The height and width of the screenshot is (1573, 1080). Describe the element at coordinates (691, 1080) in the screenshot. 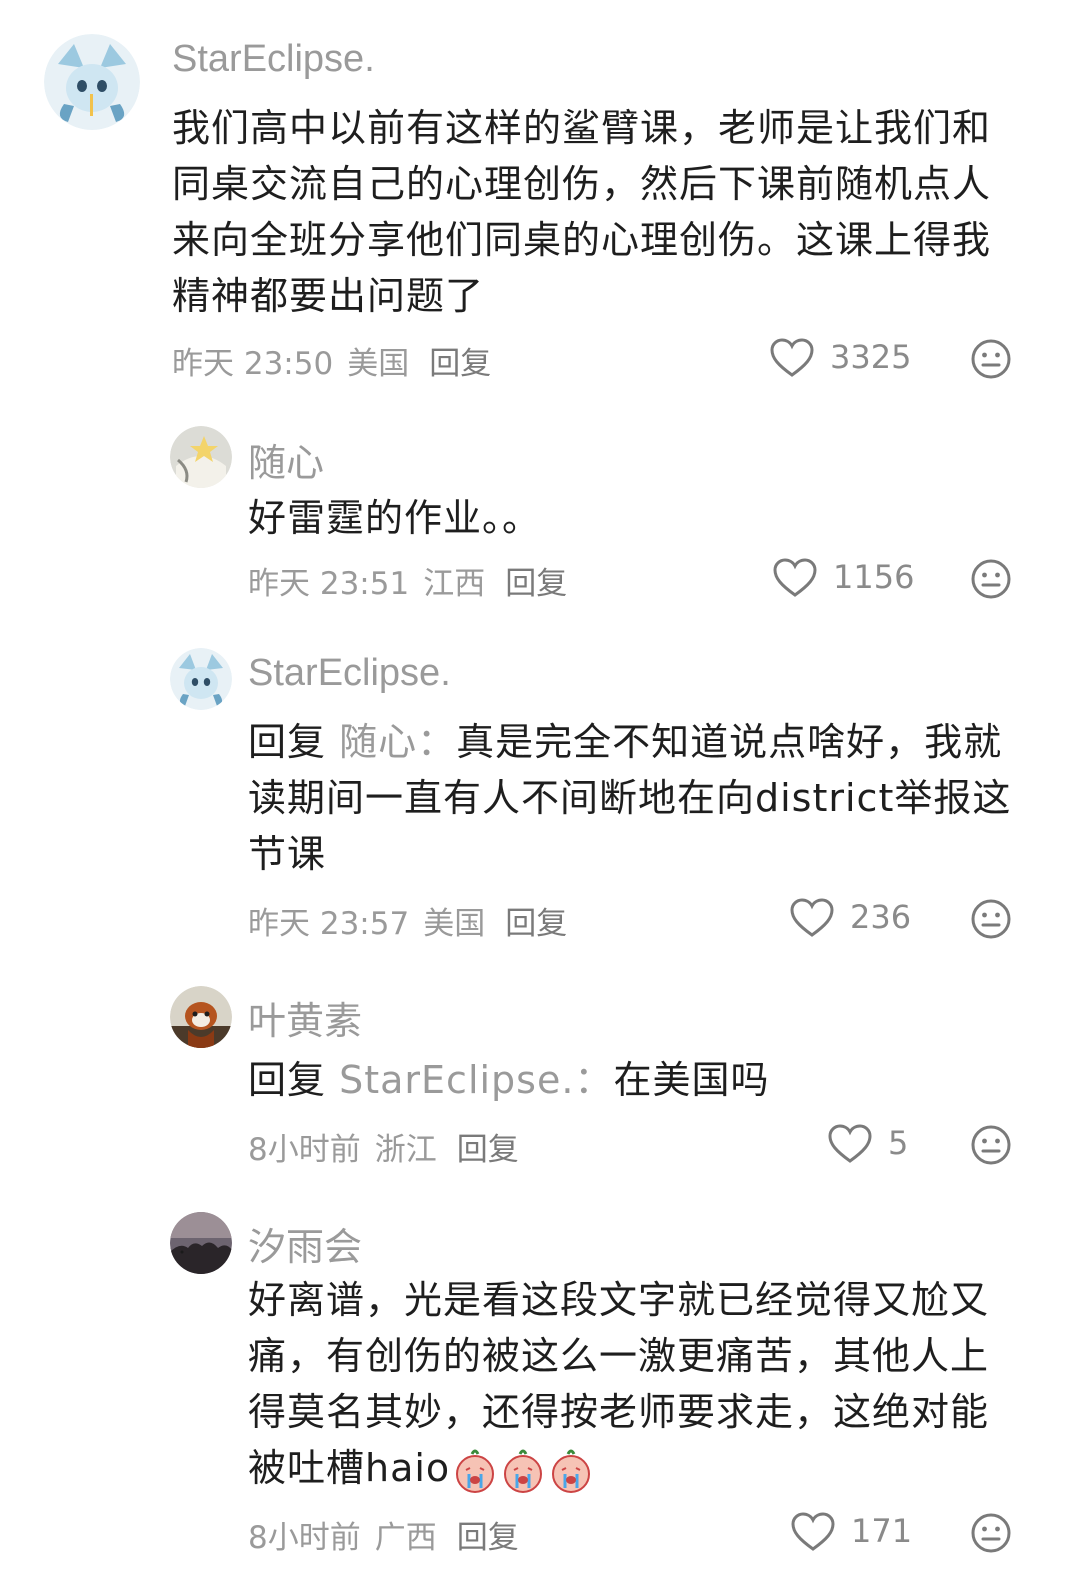

I see `reply-text: 在美国吗` at that location.